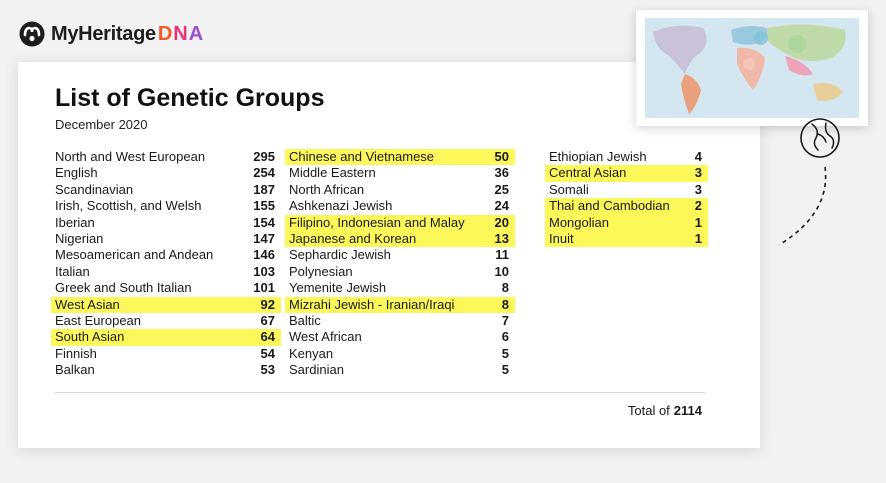 The width and height of the screenshot is (886, 483). Describe the element at coordinates (165, 190) in the screenshot. I see `group-row: Scandinavian 187` at that location.